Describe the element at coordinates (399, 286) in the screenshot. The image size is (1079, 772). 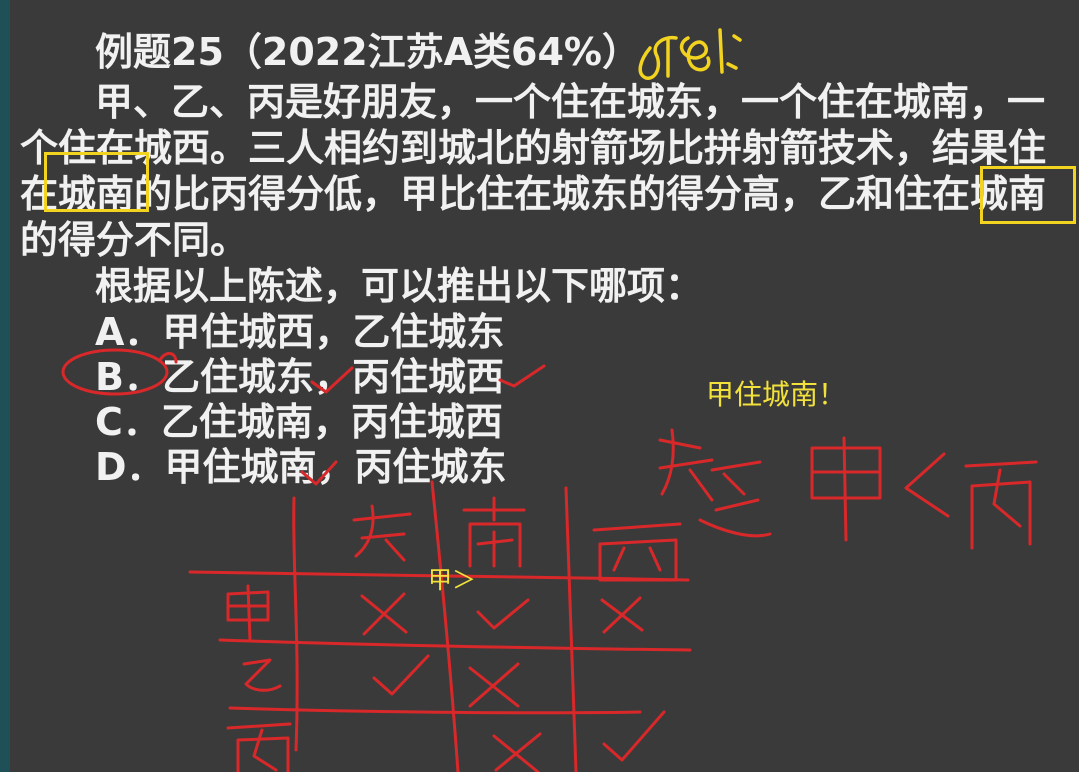
I see `question-prompt: 根据以上陈述，可以推出以下哪项：` at that location.